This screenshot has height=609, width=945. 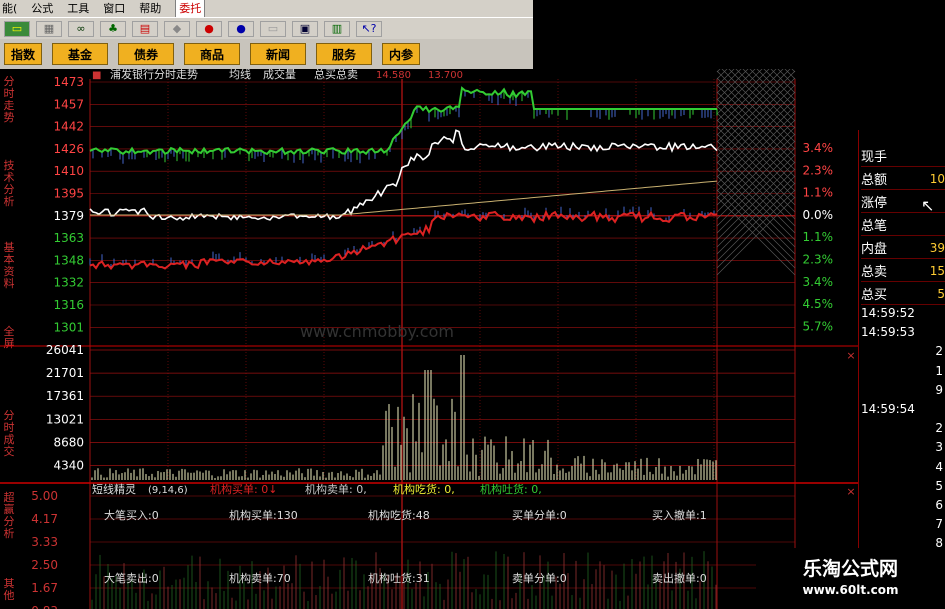 I want to click on nav-commodity-button: 商品, so click(x=212, y=54).